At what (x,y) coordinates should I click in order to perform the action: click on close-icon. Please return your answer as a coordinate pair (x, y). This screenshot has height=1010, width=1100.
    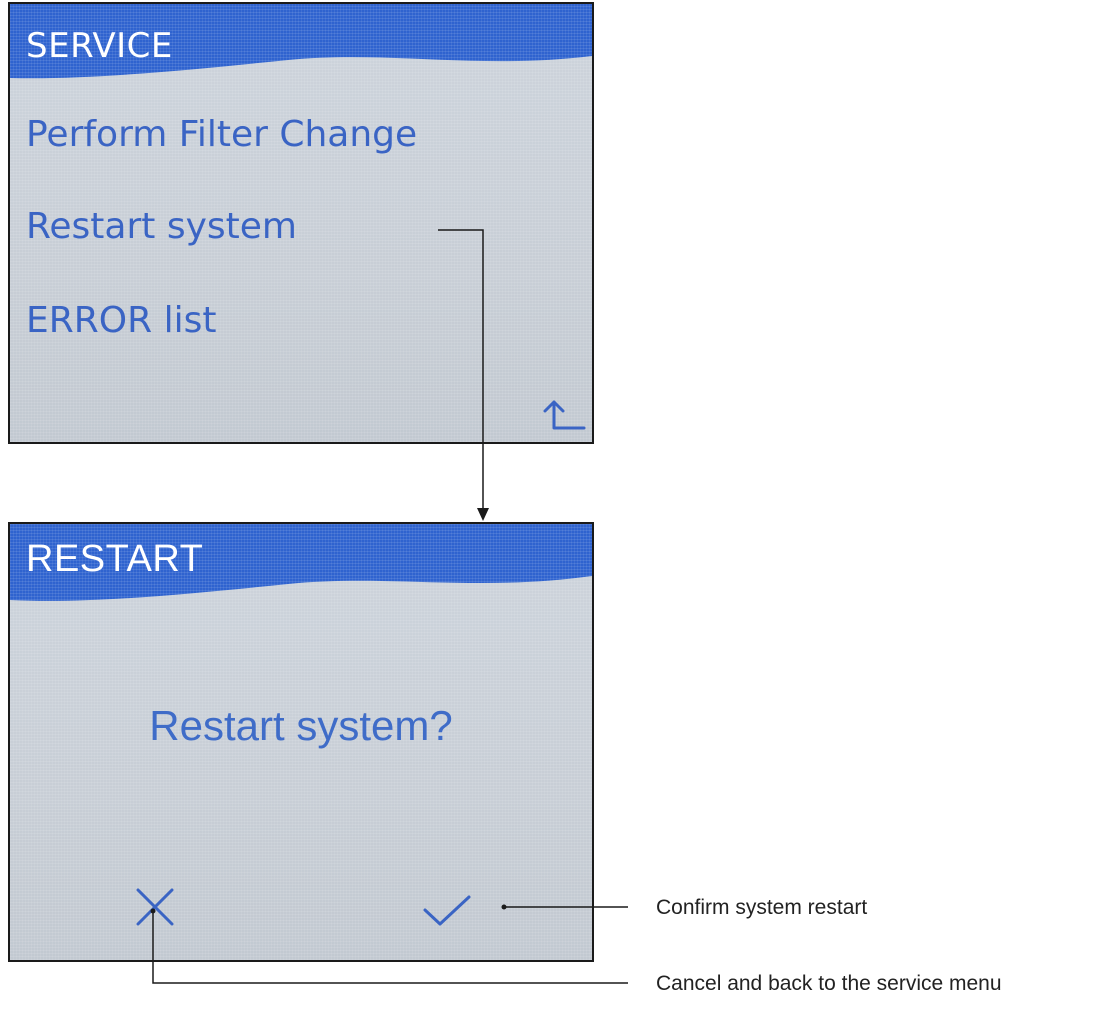
    Looking at the image, I should click on (155, 907).